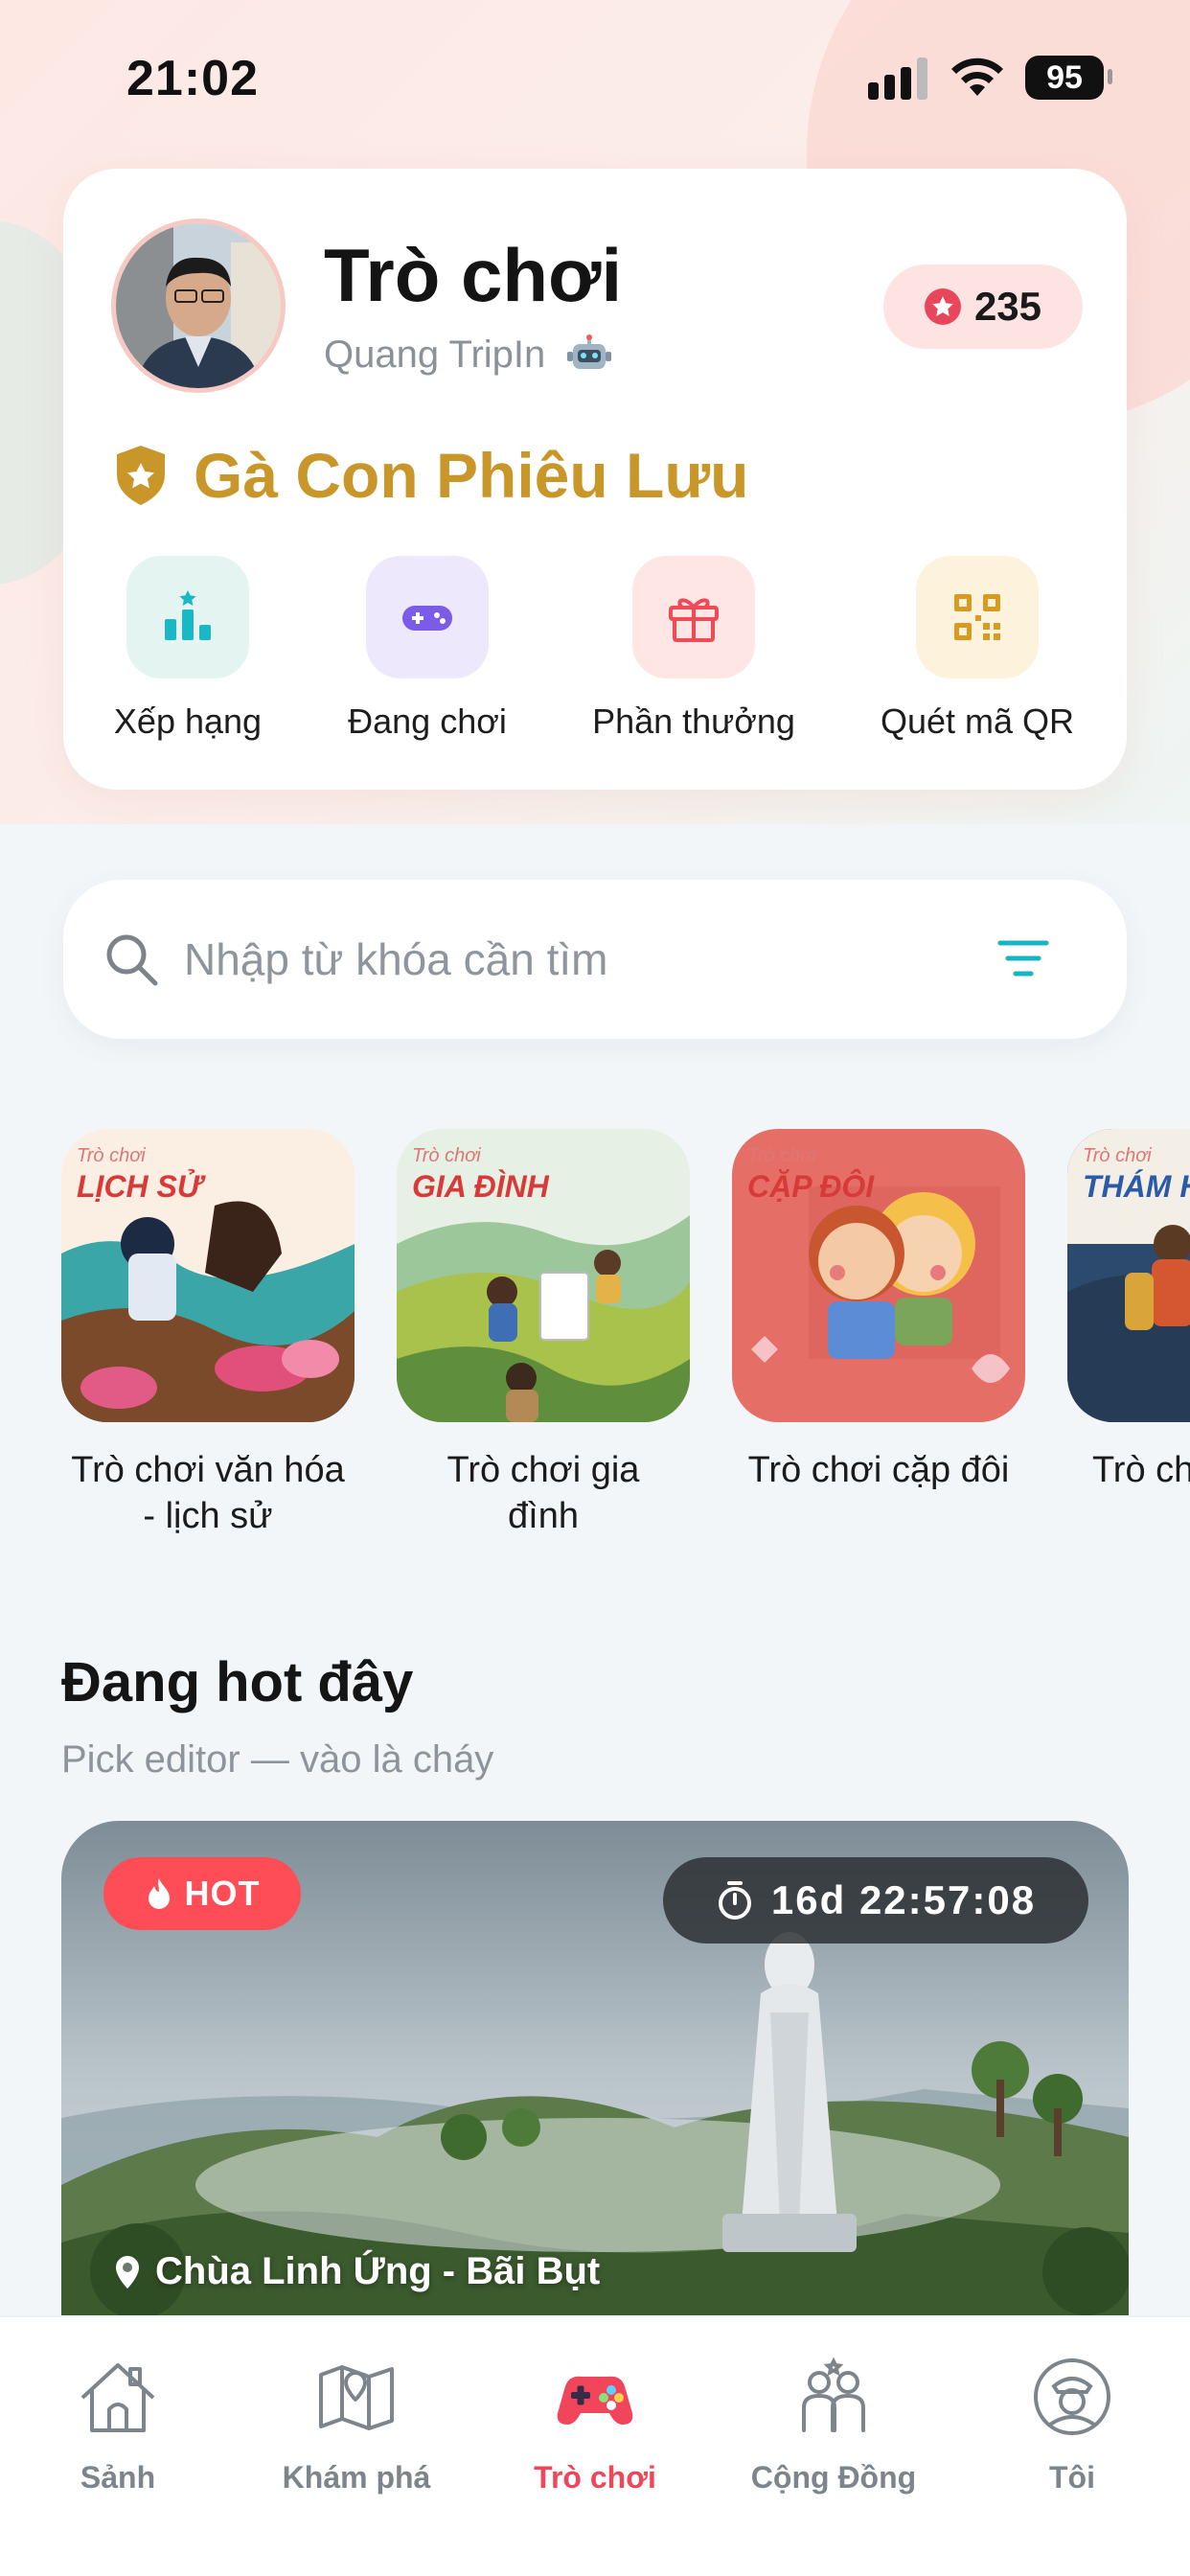  I want to click on tab-explore: Khám phá, so click(357, 2425).